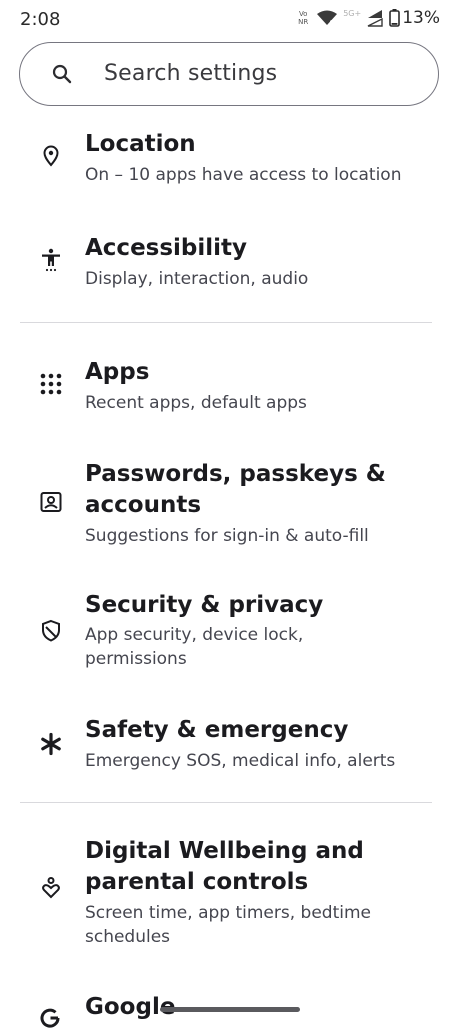 The image size is (460, 1030). Describe the element at coordinates (136, 659) in the screenshot. I see `item-subtitle-line2: permissions` at that location.